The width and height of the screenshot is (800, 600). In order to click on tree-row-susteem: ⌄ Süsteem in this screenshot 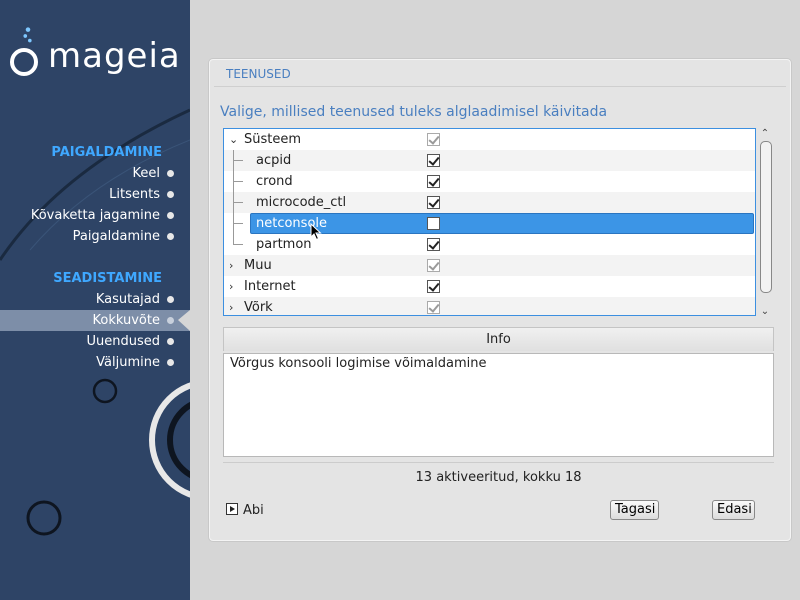, I will do `click(489, 139)`.